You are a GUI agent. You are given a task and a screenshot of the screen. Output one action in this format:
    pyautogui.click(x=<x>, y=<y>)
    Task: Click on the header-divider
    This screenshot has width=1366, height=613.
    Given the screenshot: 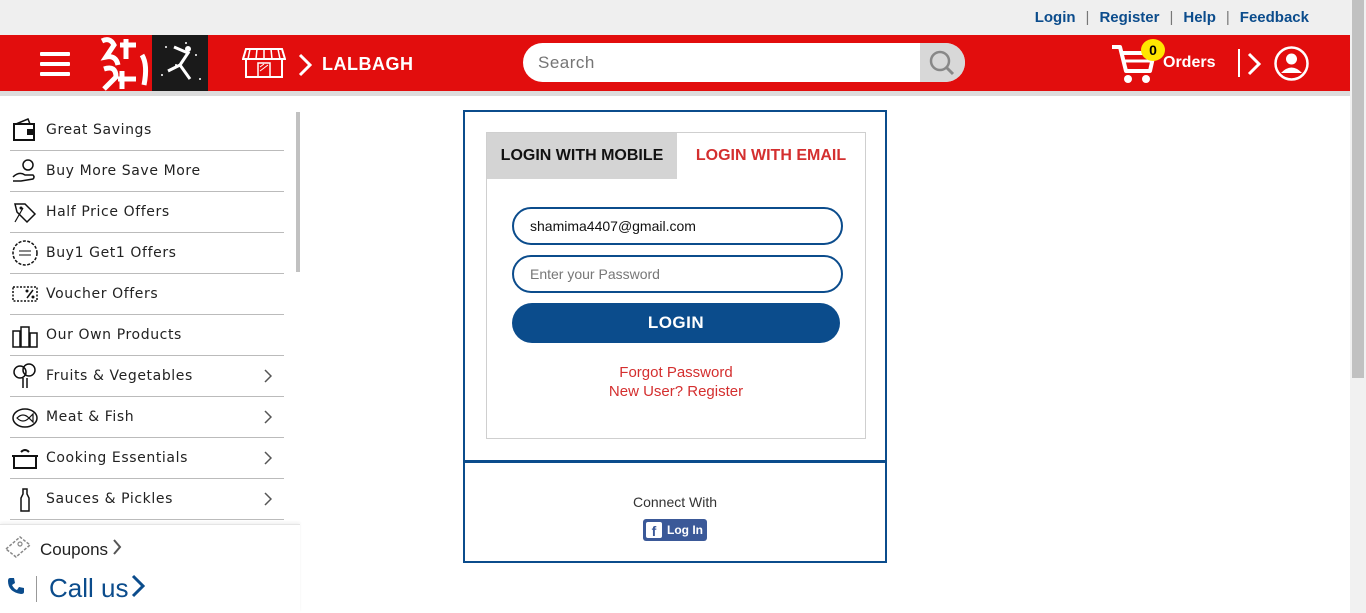 What is the action you would take?
    pyautogui.click(x=1239, y=63)
    